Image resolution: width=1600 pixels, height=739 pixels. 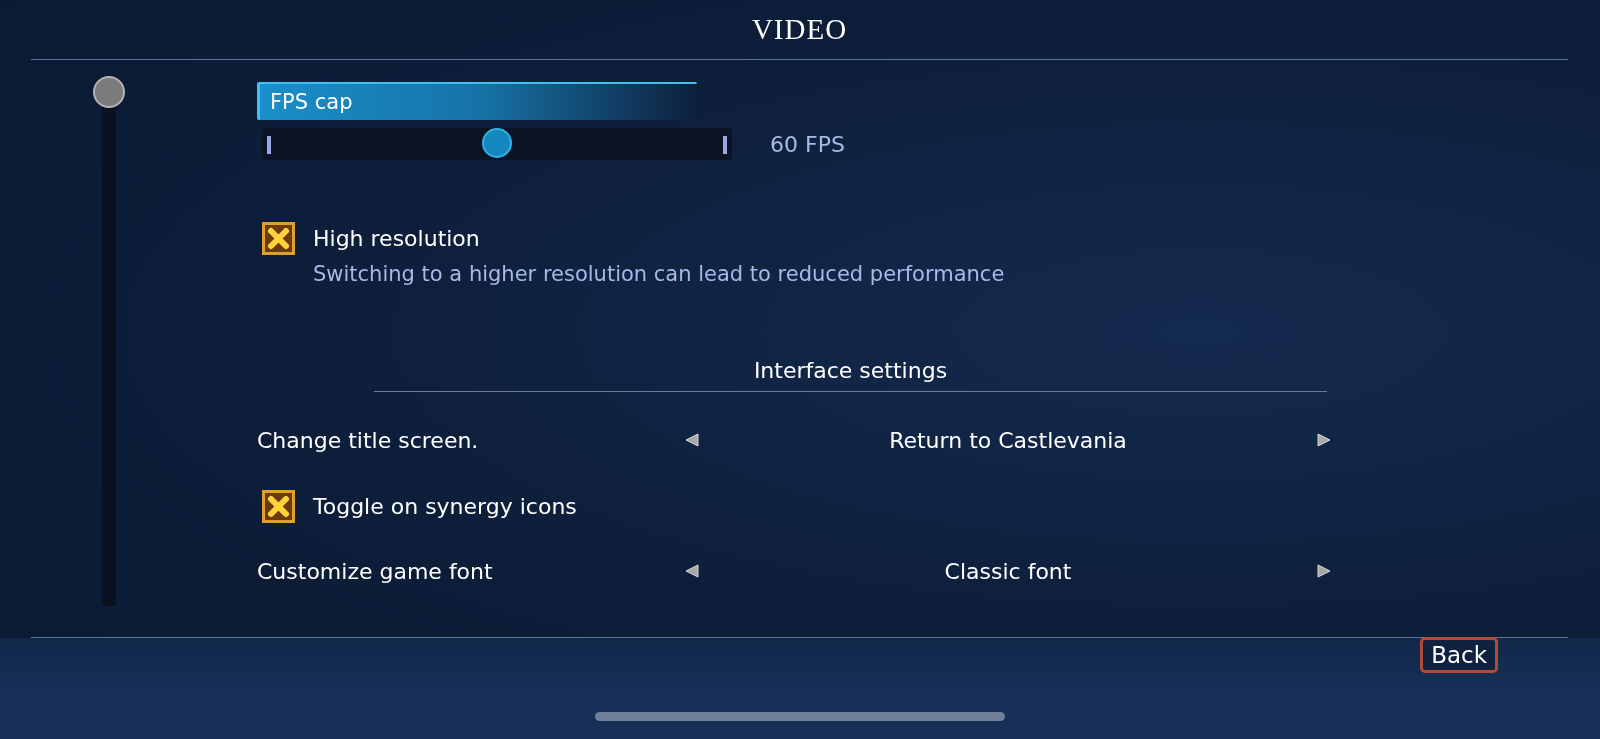 What do you see at coordinates (109, 341) in the screenshot?
I see `scroll-bar` at bounding box center [109, 341].